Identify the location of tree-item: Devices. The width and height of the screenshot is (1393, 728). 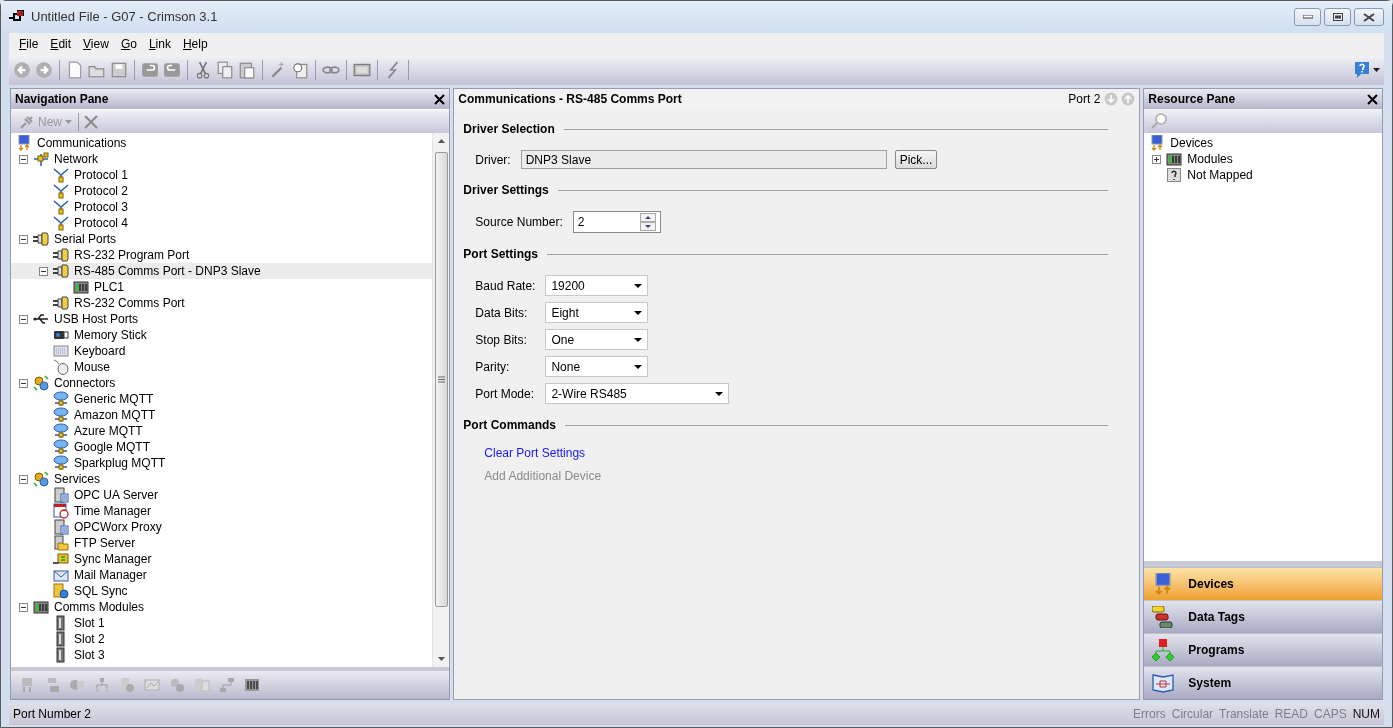
(1263, 143).